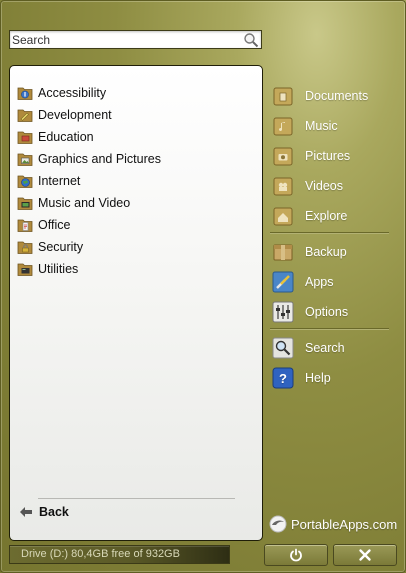 The height and width of the screenshot is (573, 406). Describe the element at coordinates (327, 312) in the screenshot. I see `menu-options-label: Options` at that location.